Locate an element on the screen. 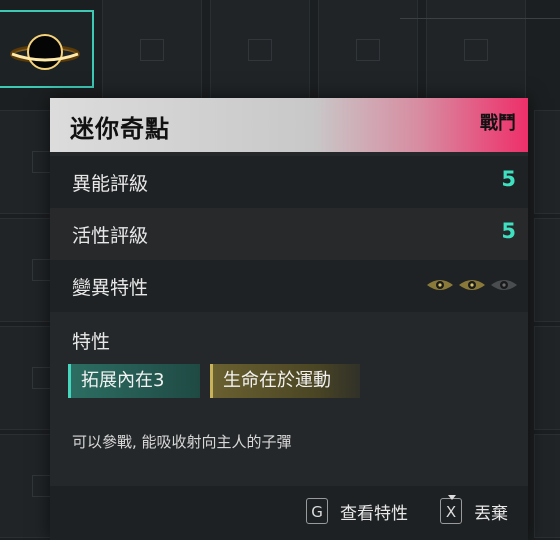  mutation-eye-rating is located at coordinates (472, 285).